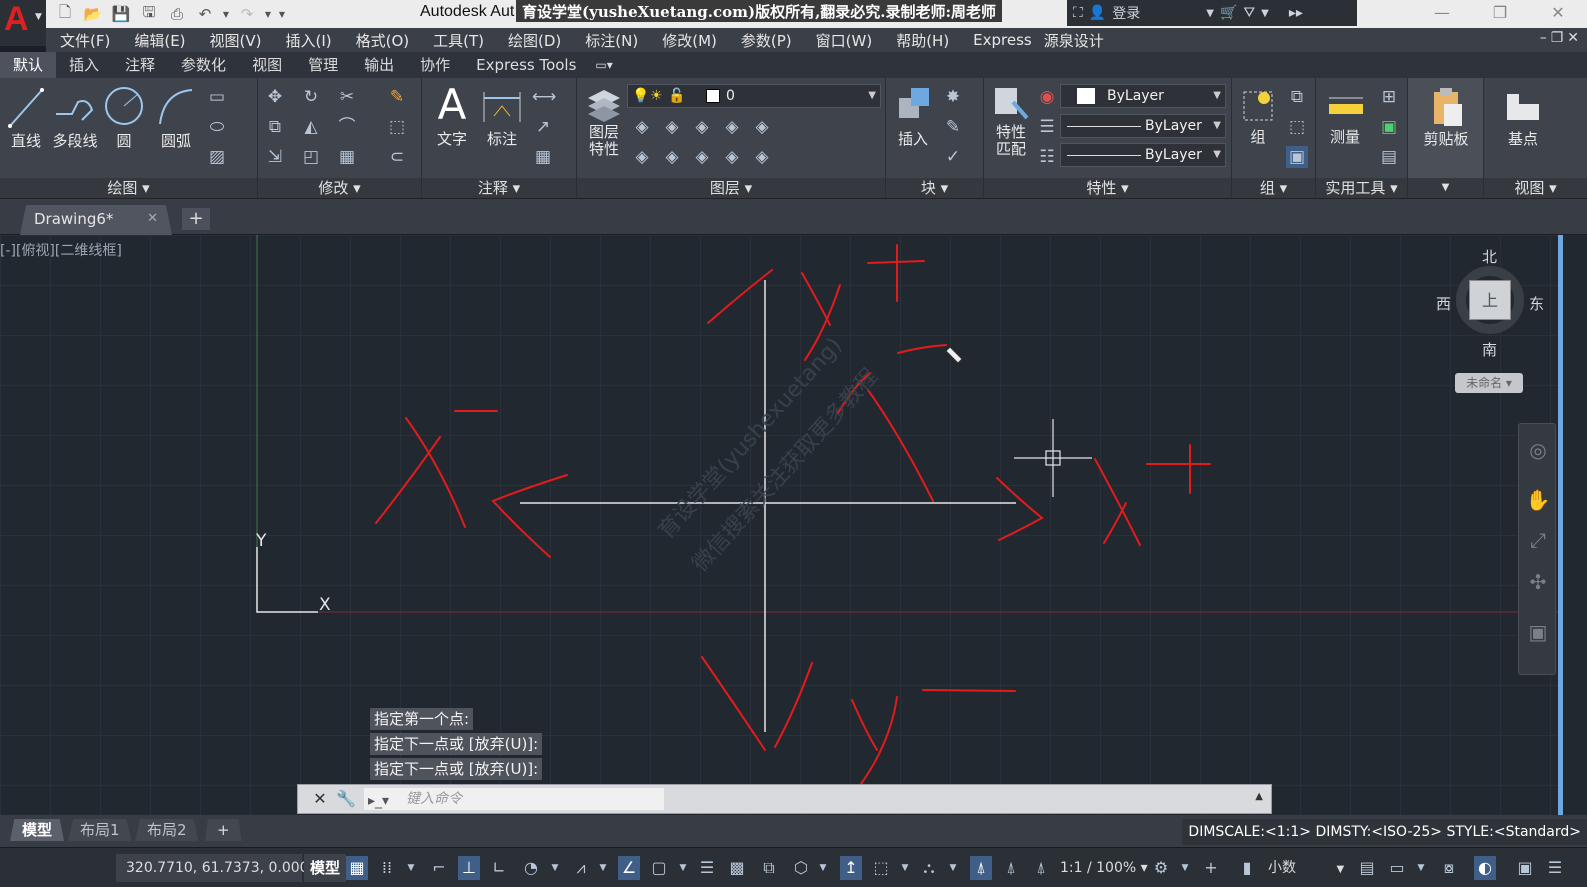  What do you see at coordinates (629, 868) in the screenshot?
I see `object-snap-tracking-icon: ∠` at bounding box center [629, 868].